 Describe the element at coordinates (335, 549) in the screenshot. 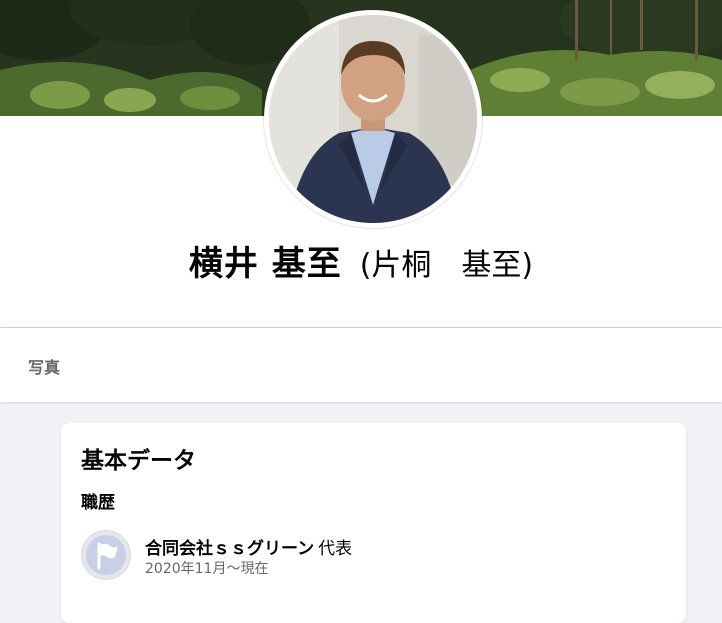

I see `work-role: 代表` at that location.